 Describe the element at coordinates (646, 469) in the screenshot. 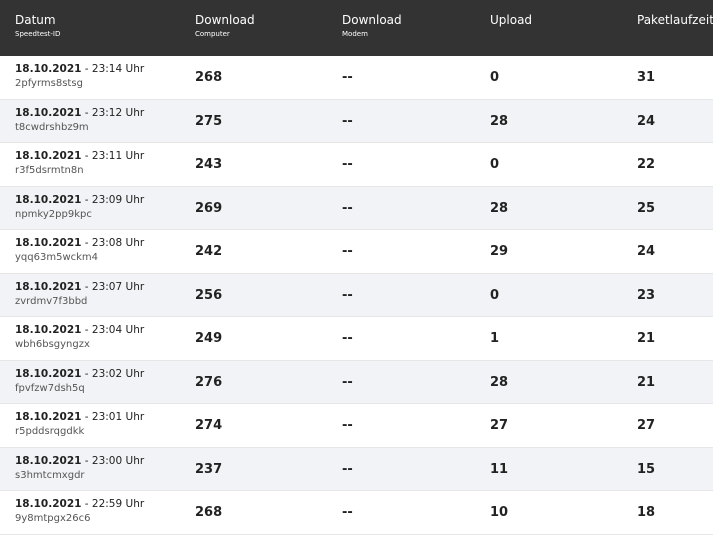

I see `row-latency: 15` at that location.